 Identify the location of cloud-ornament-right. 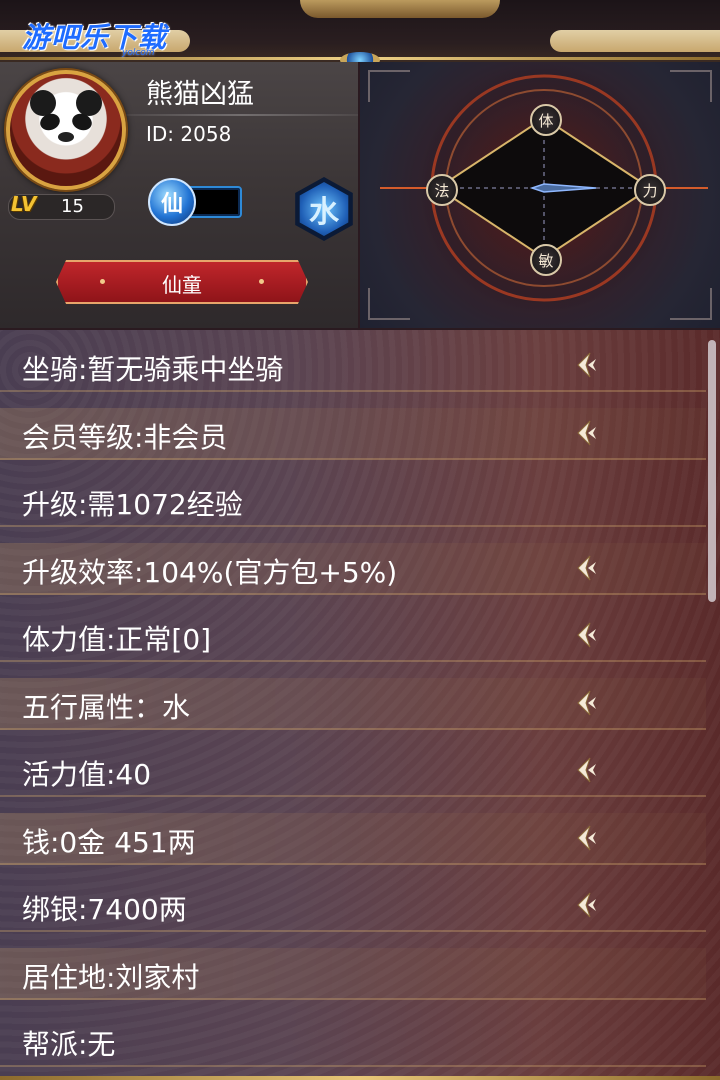
(635, 41).